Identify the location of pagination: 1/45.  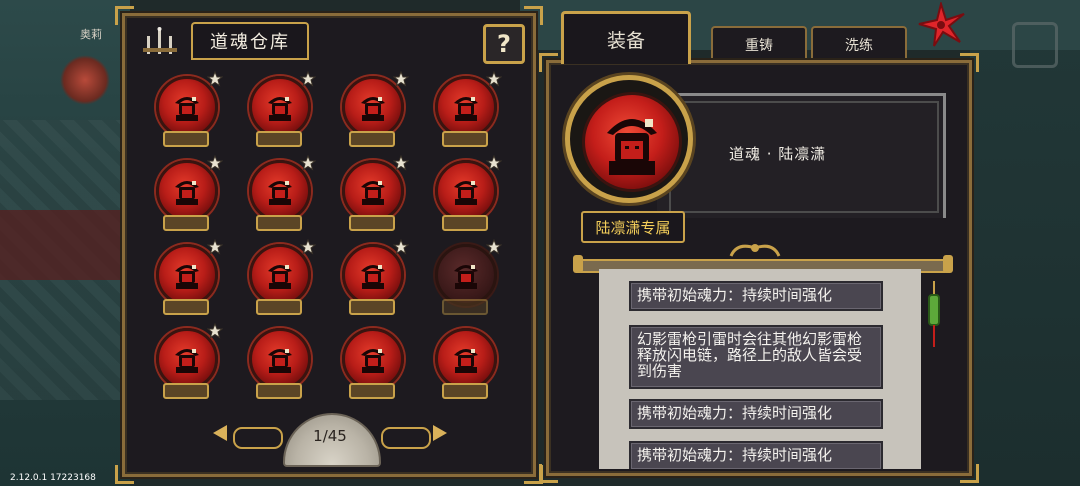
(330, 441).